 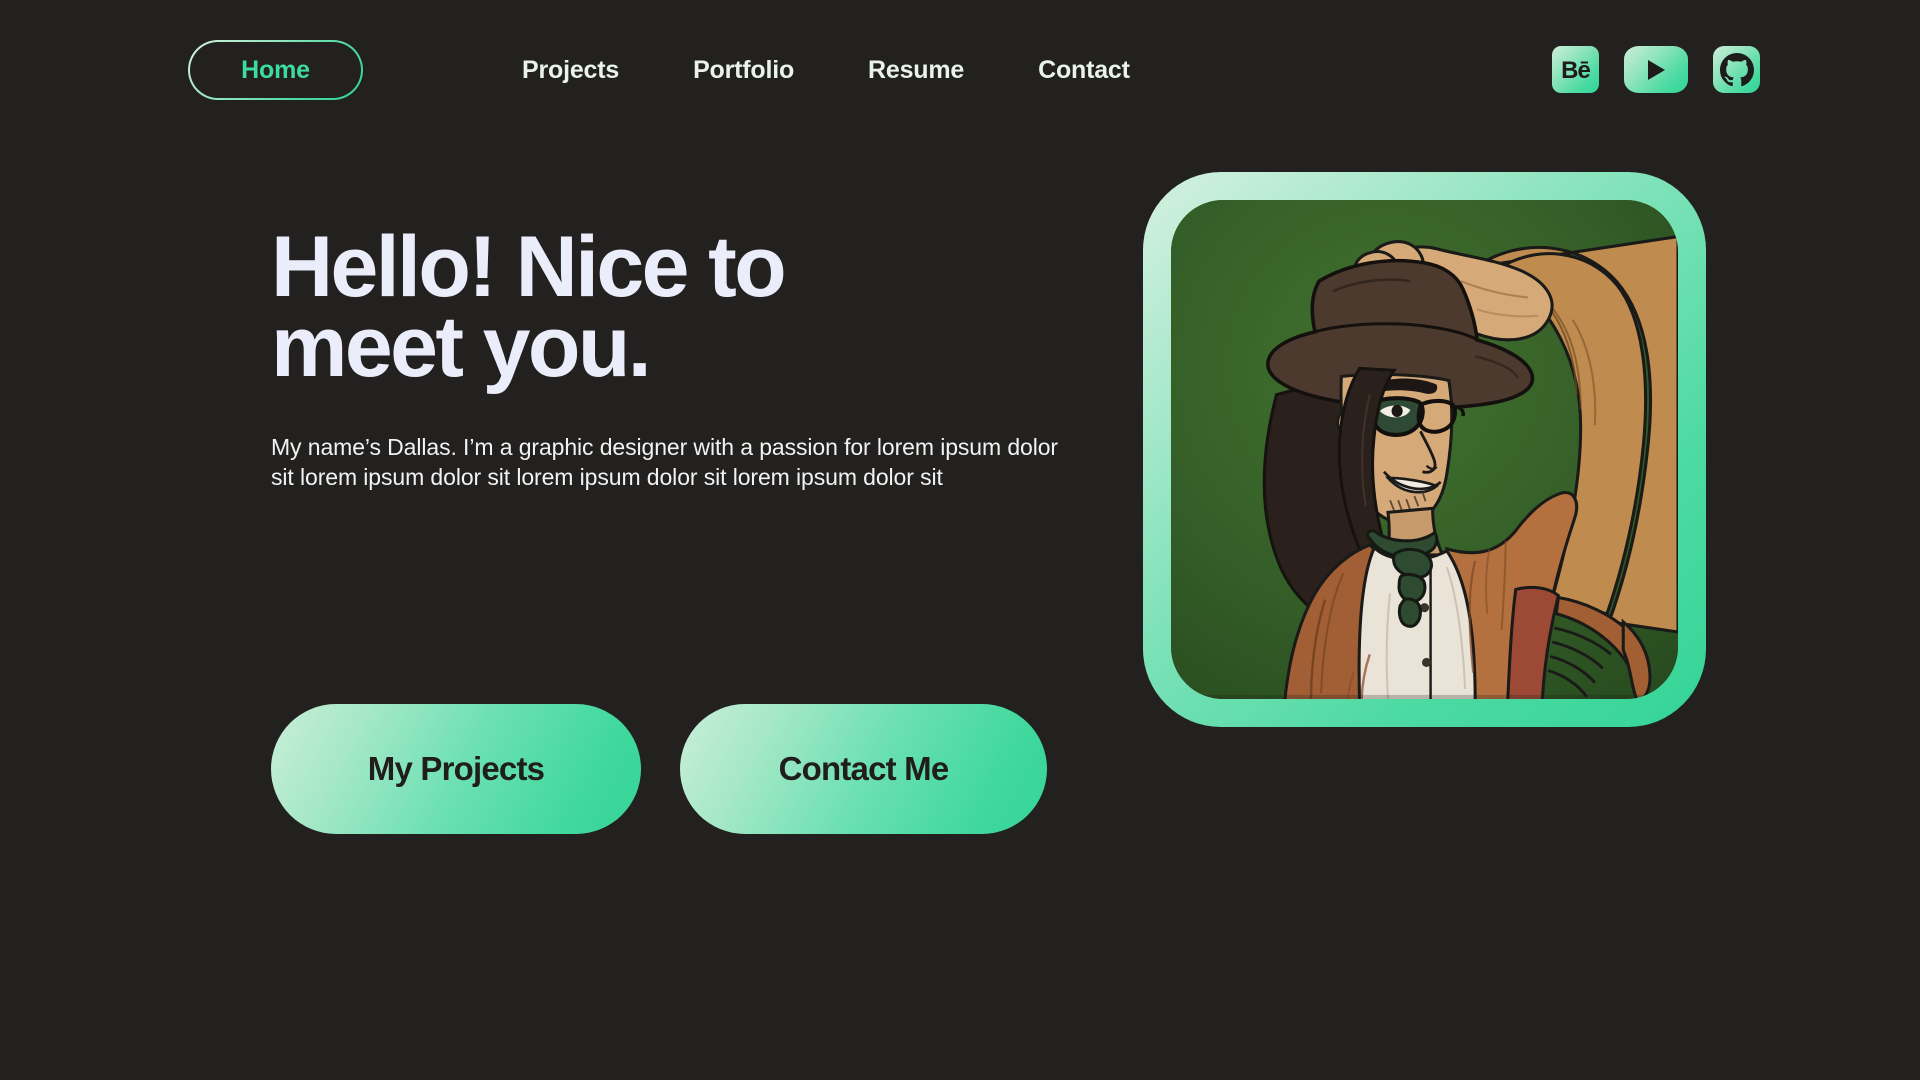 I want to click on contact-me-button: Contact Me, so click(x=863, y=769).